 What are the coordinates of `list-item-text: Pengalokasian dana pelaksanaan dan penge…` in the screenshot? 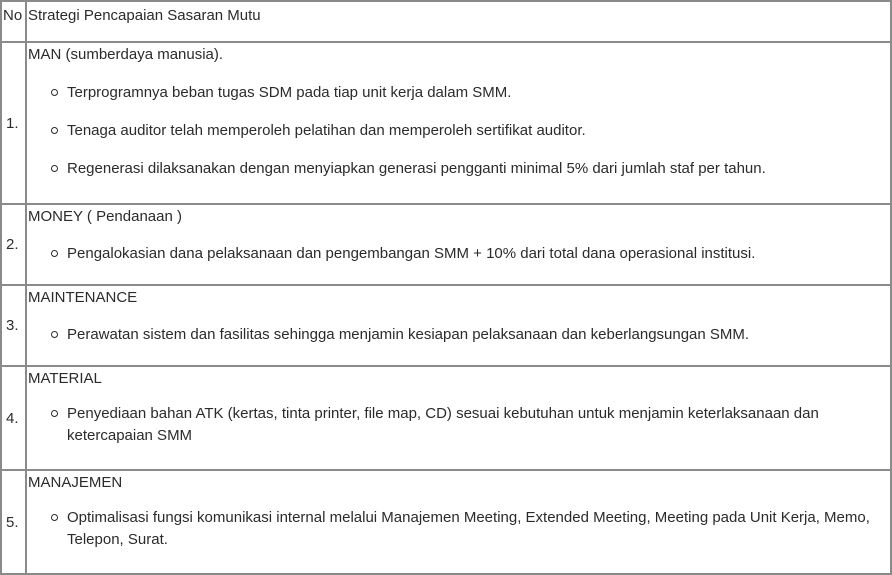 It's located at (411, 253).